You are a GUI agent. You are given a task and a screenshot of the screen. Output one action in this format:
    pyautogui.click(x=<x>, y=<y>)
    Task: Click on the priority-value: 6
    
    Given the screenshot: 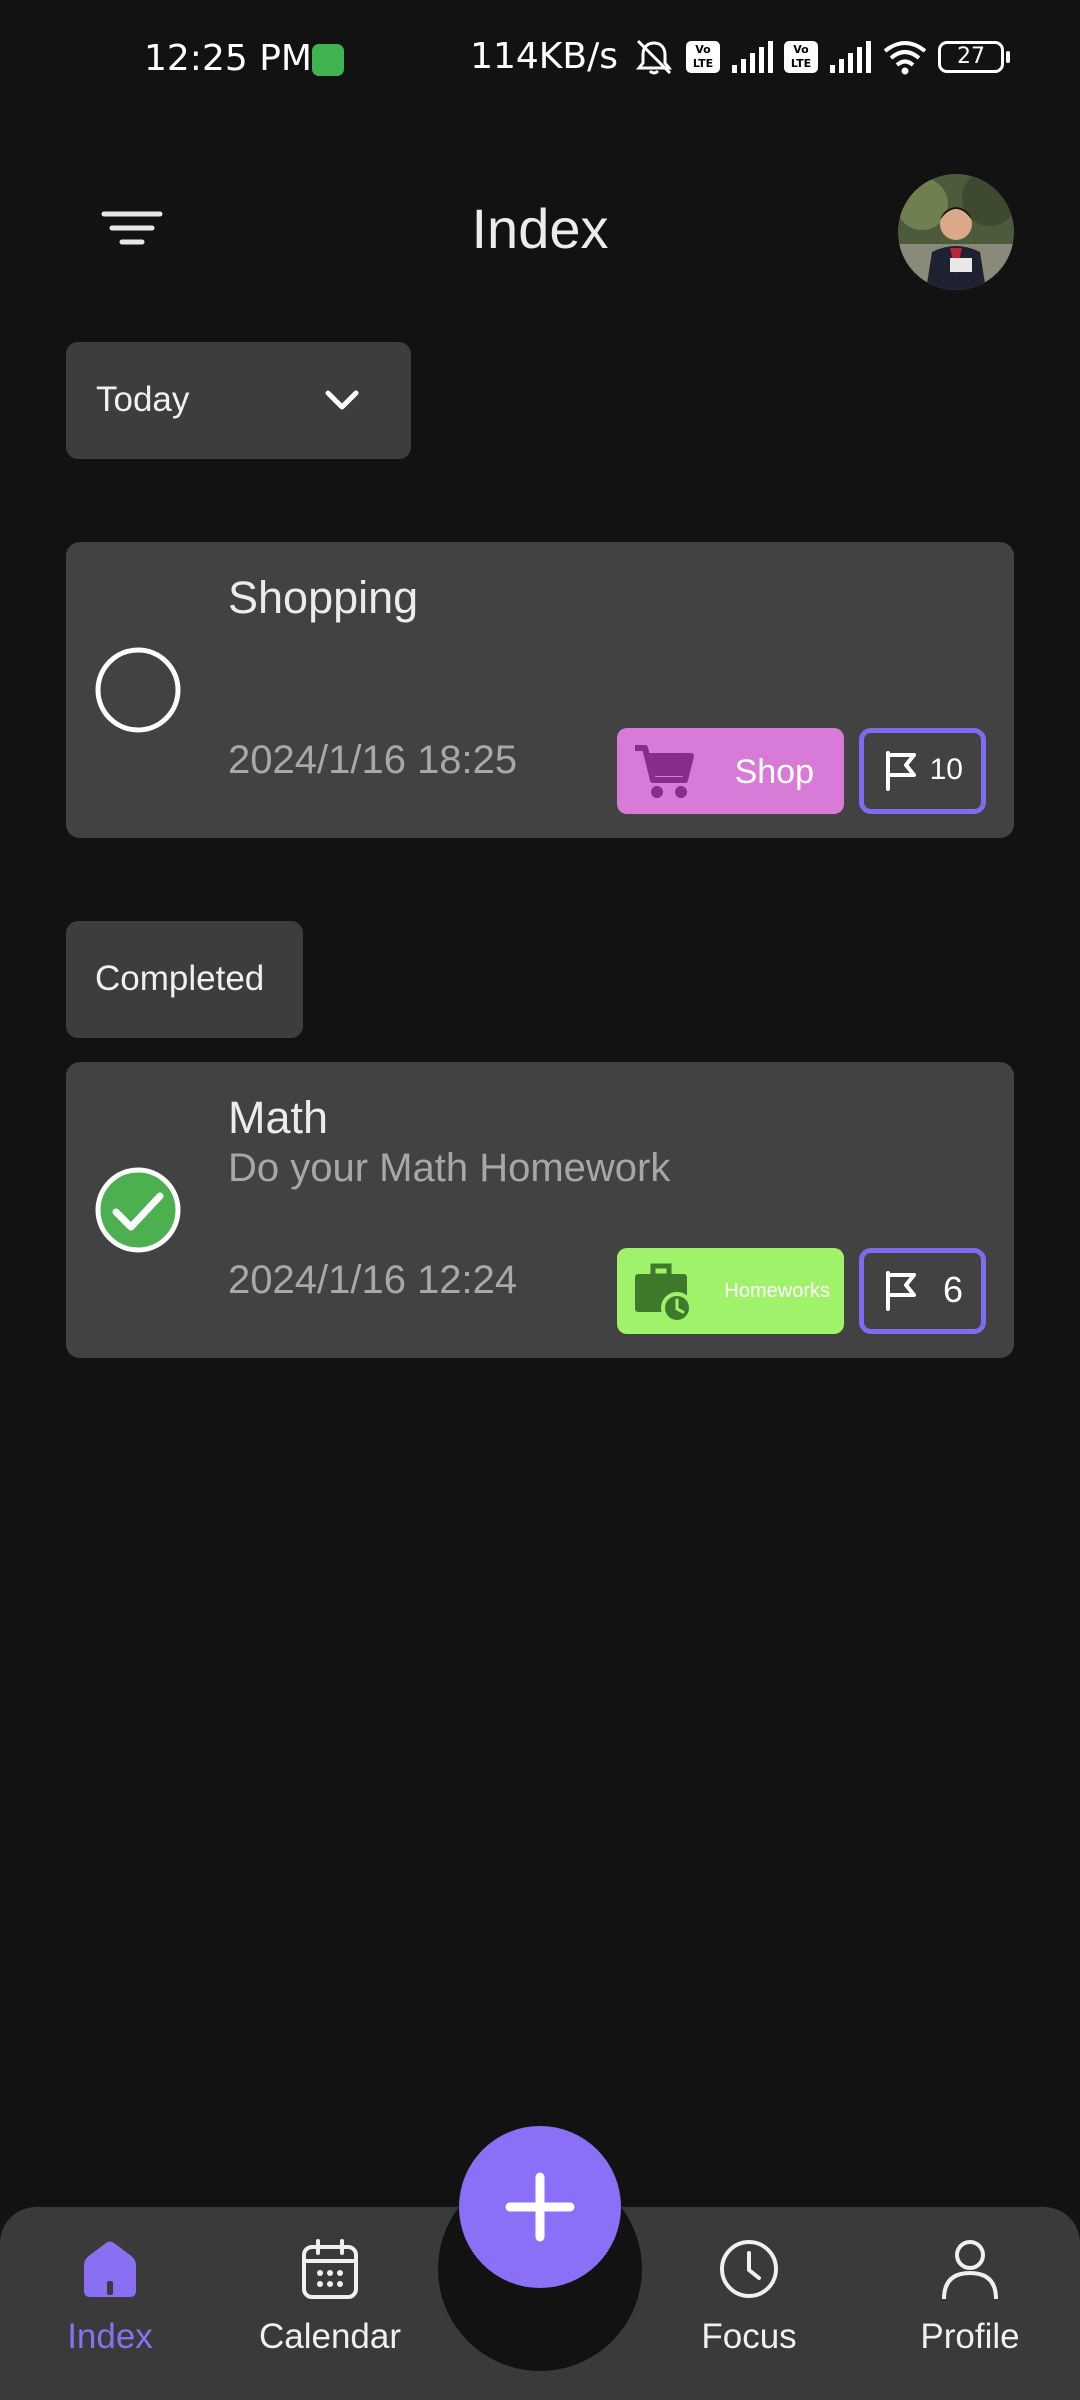 What is the action you would take?
    pyautogui.click(x=952, y=1289)
    